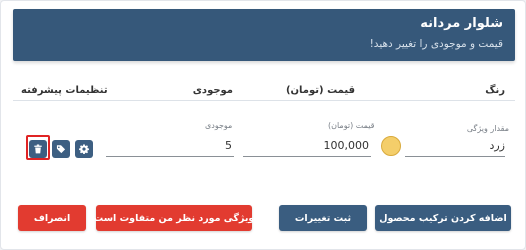 The image size is (526, 250). Describe the element at coordinates (170, 146) in the screenshot. I see `stock-input: 5` at that location.